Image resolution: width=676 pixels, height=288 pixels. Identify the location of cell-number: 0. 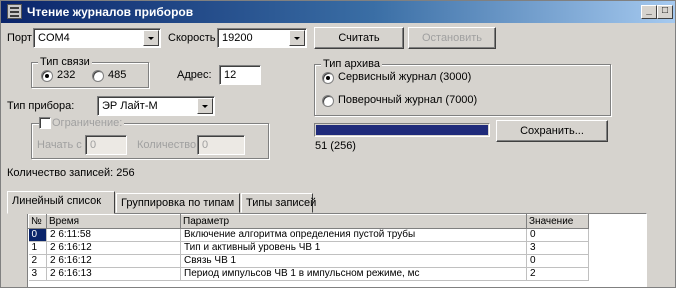
(37, 235).